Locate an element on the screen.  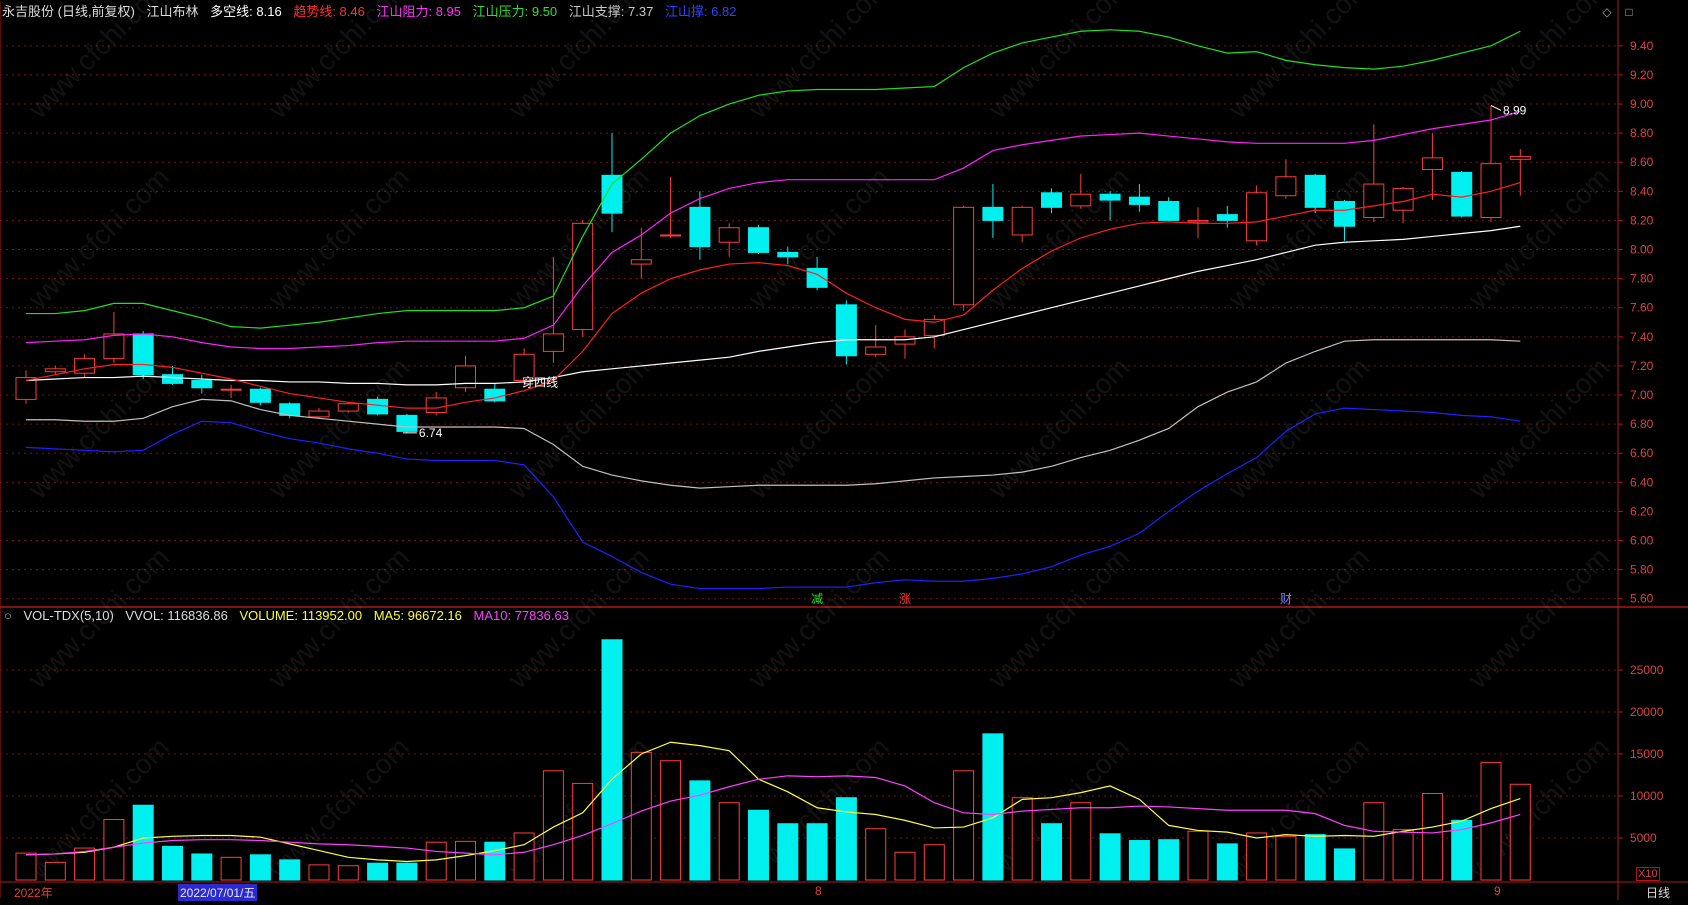
volume-tick-label: 10000 is located at coordinates (1647, 796).